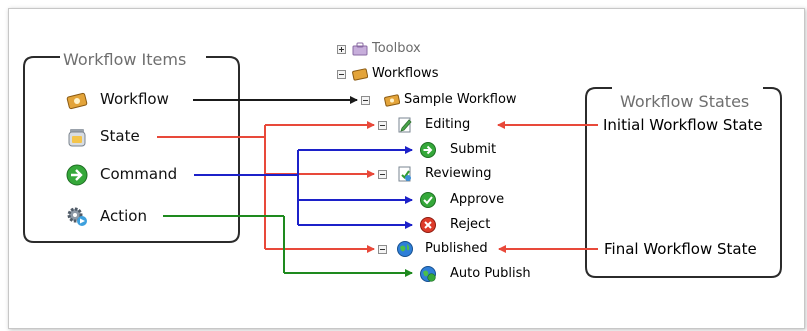 This screenshot has height=331, width=807. Describe the element at coordinates (428, 225) in the screenshot. I see `reject-x-icon` at that location.